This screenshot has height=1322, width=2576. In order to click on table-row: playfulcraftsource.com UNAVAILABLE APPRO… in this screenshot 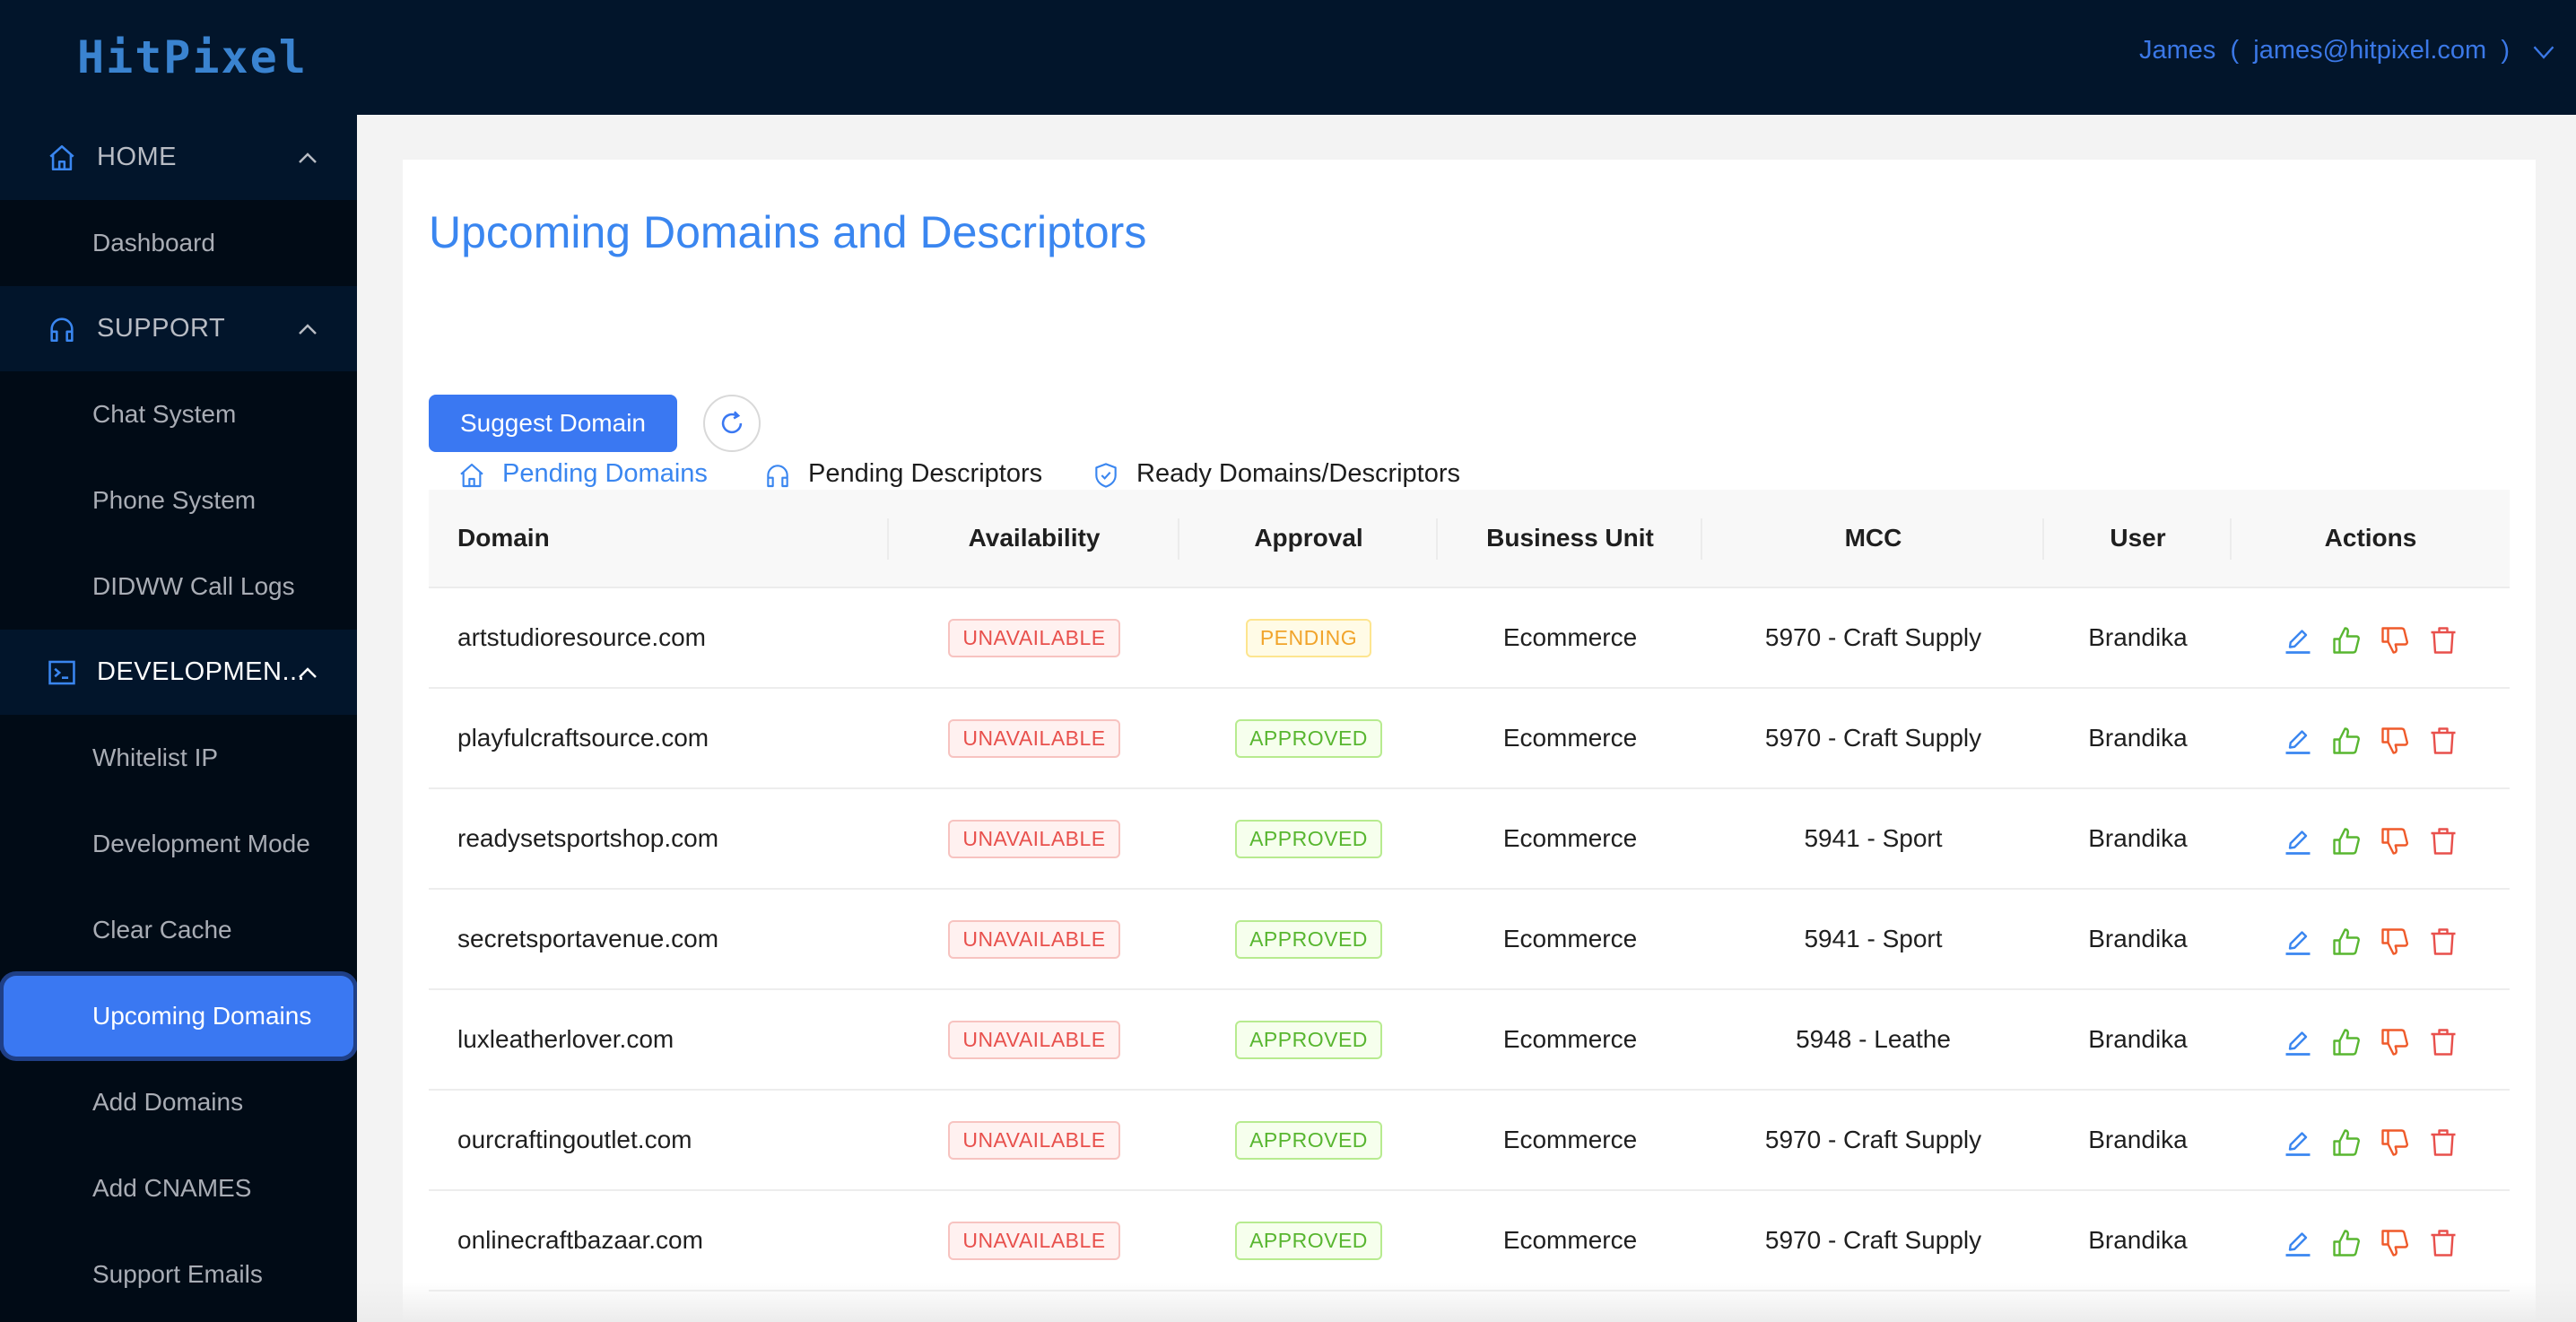, I will do `click(1469, 739)`.